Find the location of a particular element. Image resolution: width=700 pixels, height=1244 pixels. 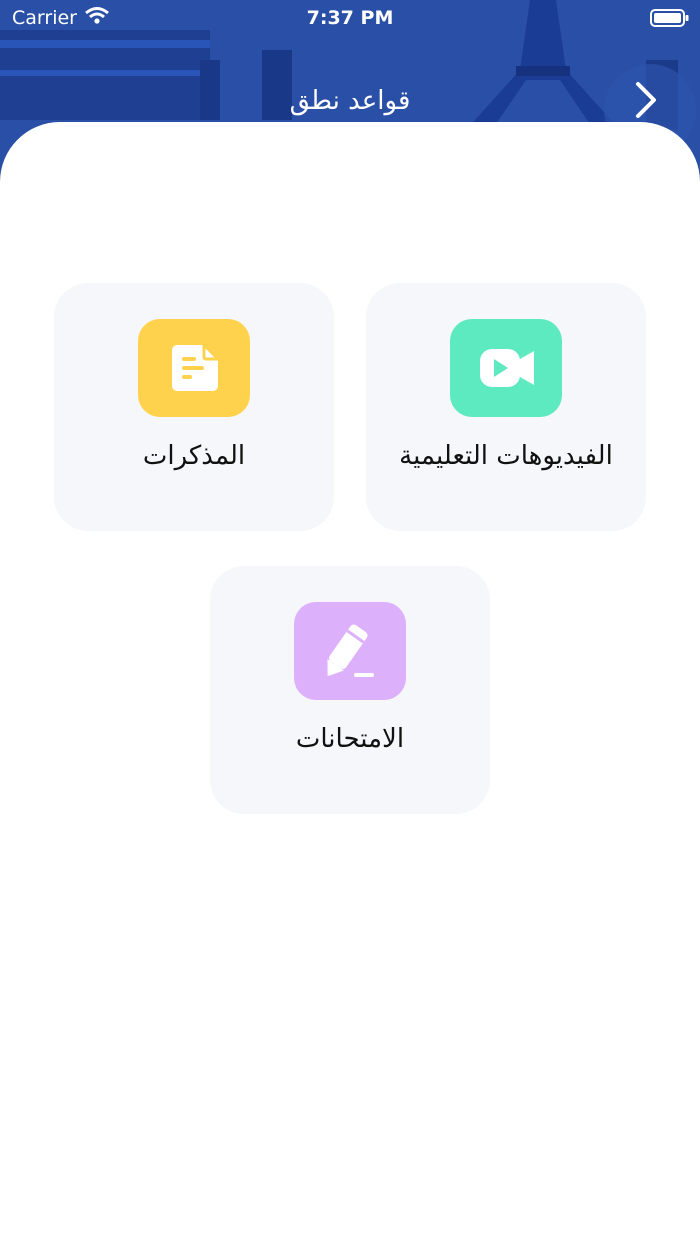

exams-card: الامتحانات is located at coordinates (350, 690).